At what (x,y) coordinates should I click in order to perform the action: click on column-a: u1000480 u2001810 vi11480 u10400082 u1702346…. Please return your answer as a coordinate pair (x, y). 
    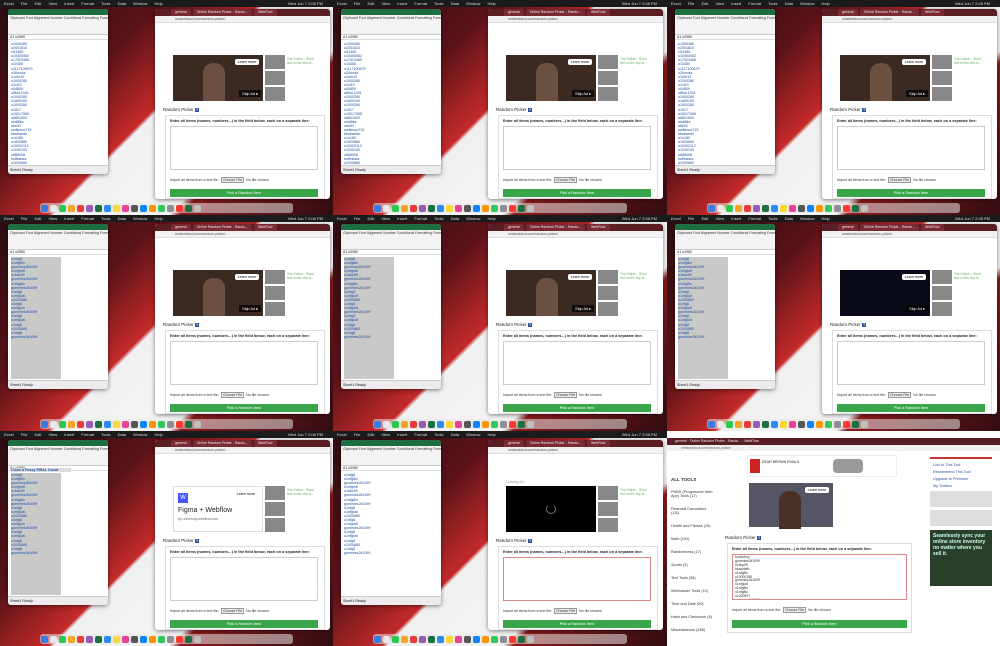
    Looking at the image, I should click on (703, 103).